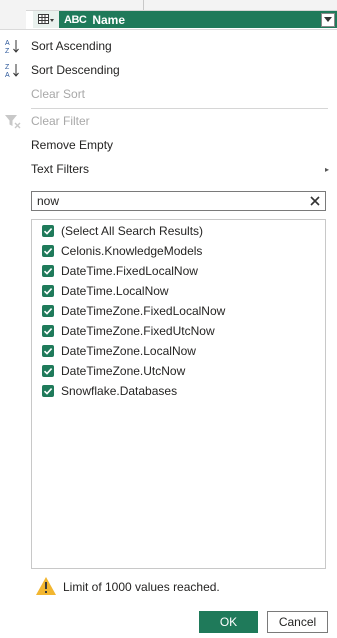 This screenshot has height=638, width=337. What do you see at coordinates (168, 70) in the screenshot?
I see `sort-descending-item: Z A Sort Descending` at bounding box center [168, 70].